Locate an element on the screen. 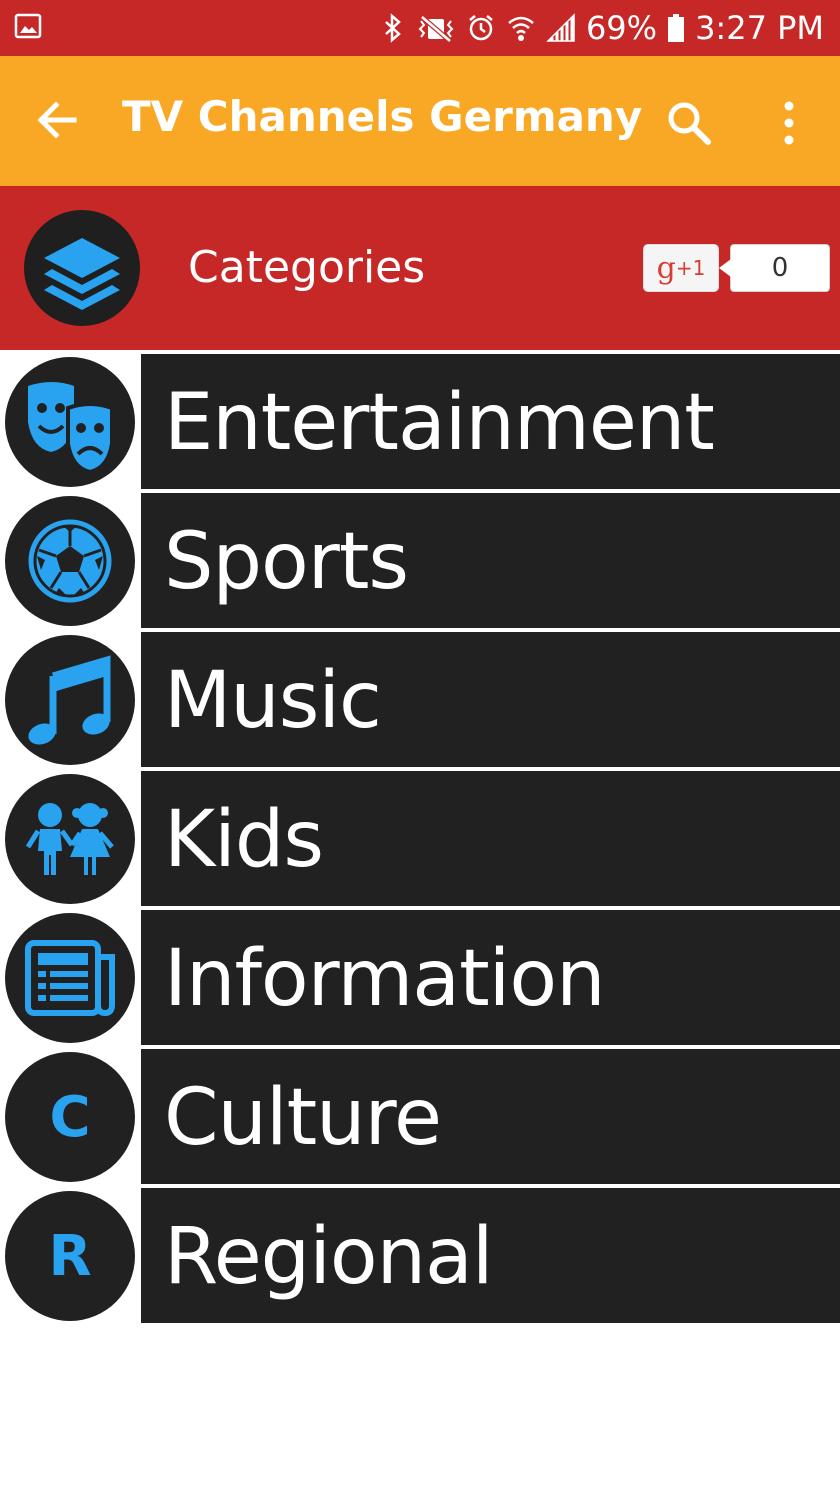 The image size is (840, 1493). category-row-sports: Sports is located at coordinates (420, 560).